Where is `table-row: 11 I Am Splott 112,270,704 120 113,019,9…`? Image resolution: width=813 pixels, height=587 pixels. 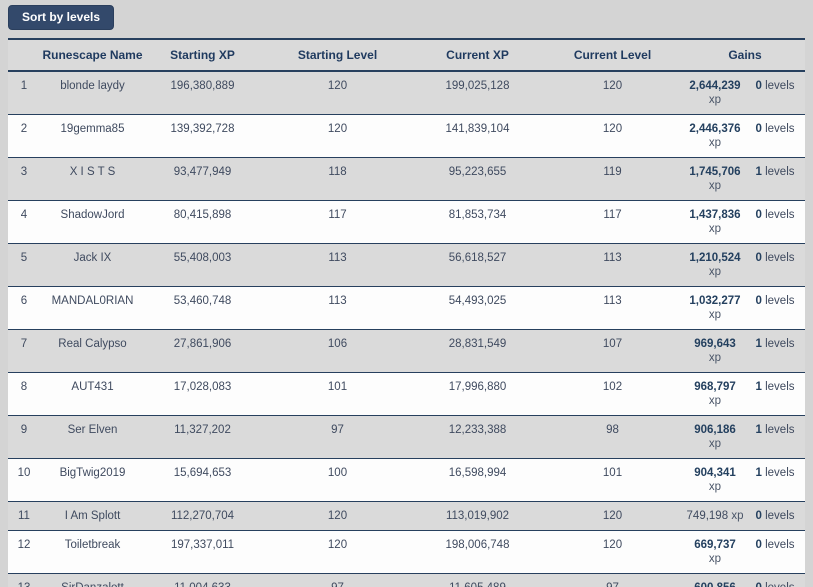
table-row: 11 I Am Splott 112,270,704 120 113,019,9… is located at coordinates (407, 516).